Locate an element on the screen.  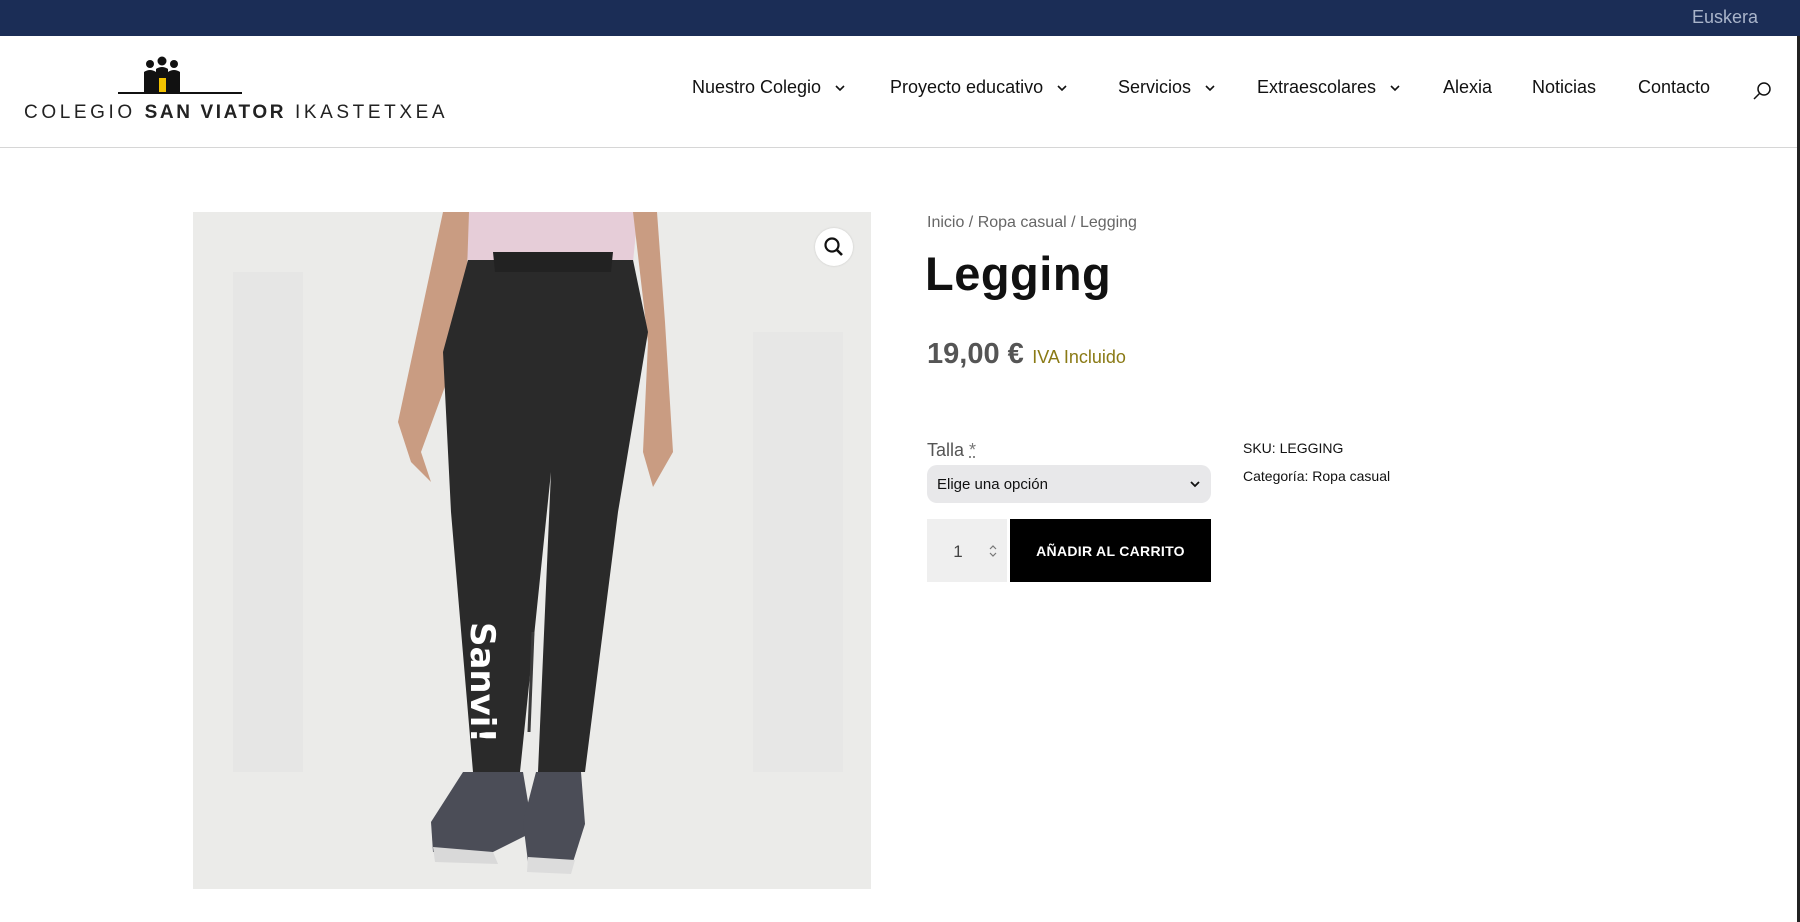
size-select: Elige una opción is located at coordinates (1069, 484).